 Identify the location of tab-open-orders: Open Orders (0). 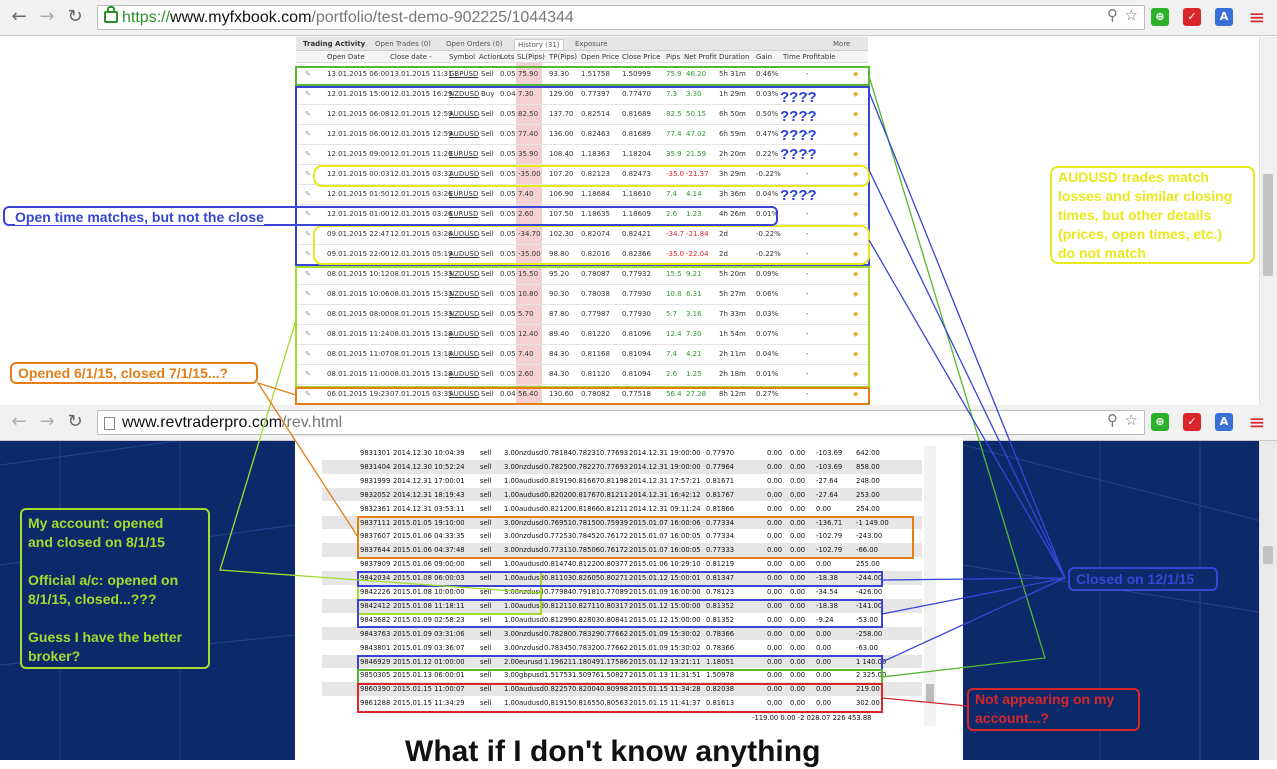
(474, 44).